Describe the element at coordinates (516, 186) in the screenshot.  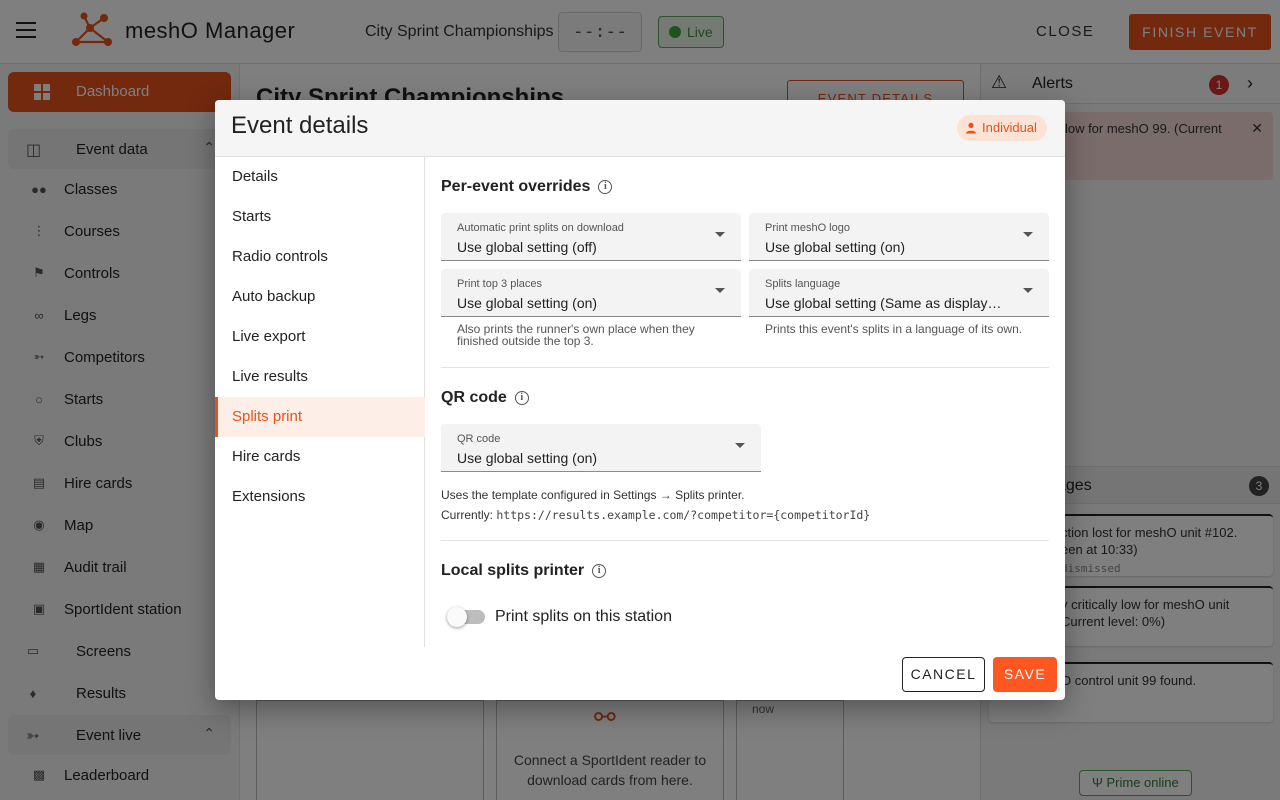
I see `section-title-text: Per-event overrides` at that location.